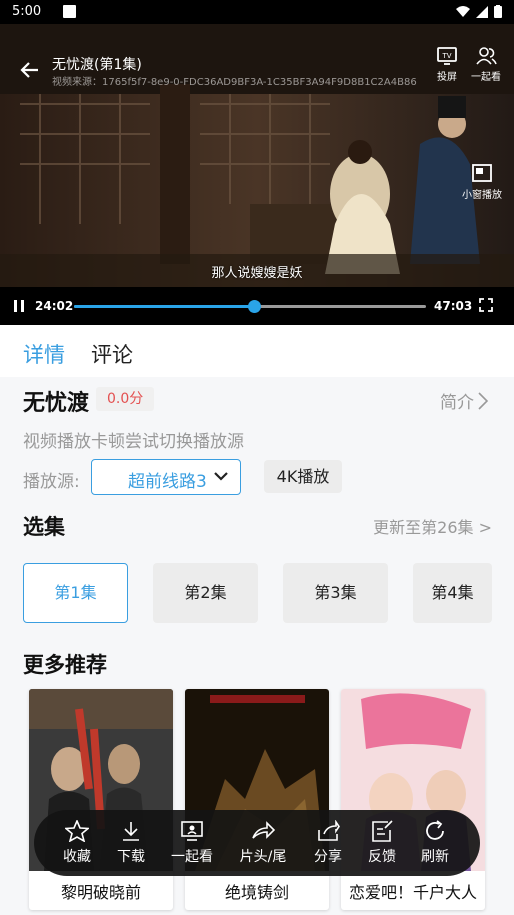  What do you see at coordinates (263, 843) in the screenshot?
I see `skip-intro-button: 片头/尾` at bounding box center [263, 843].